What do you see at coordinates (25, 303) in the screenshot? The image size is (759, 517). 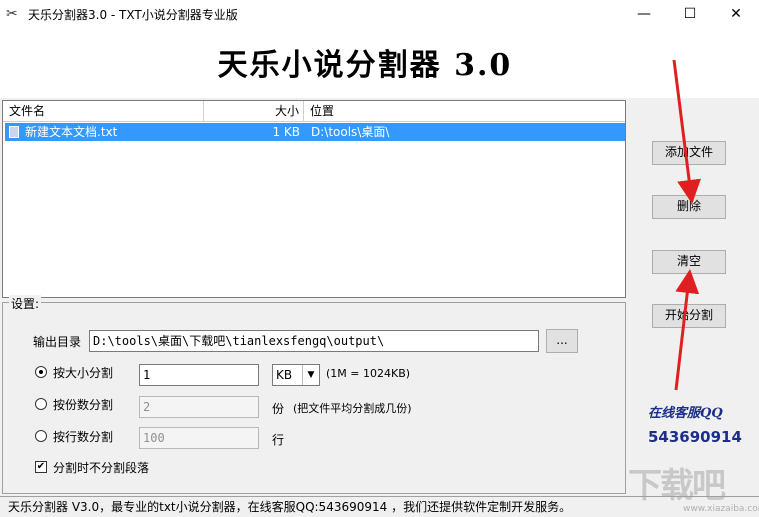 I see `settings-legend: 设置:` at bounding box center [25, 303].